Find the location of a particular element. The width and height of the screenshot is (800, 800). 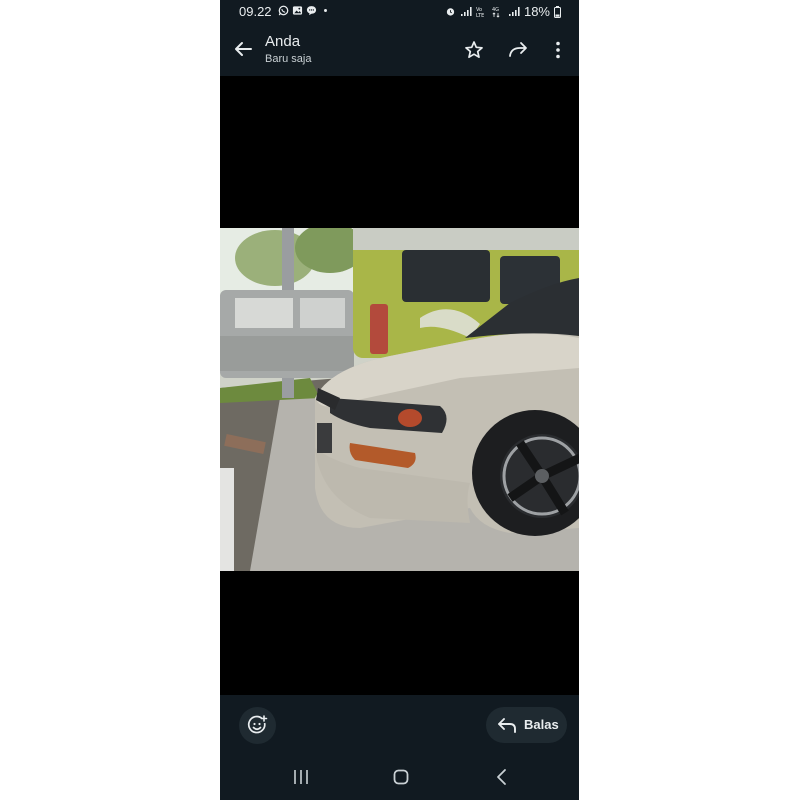

svg-text: LTE is located at coordinates (480, 15).